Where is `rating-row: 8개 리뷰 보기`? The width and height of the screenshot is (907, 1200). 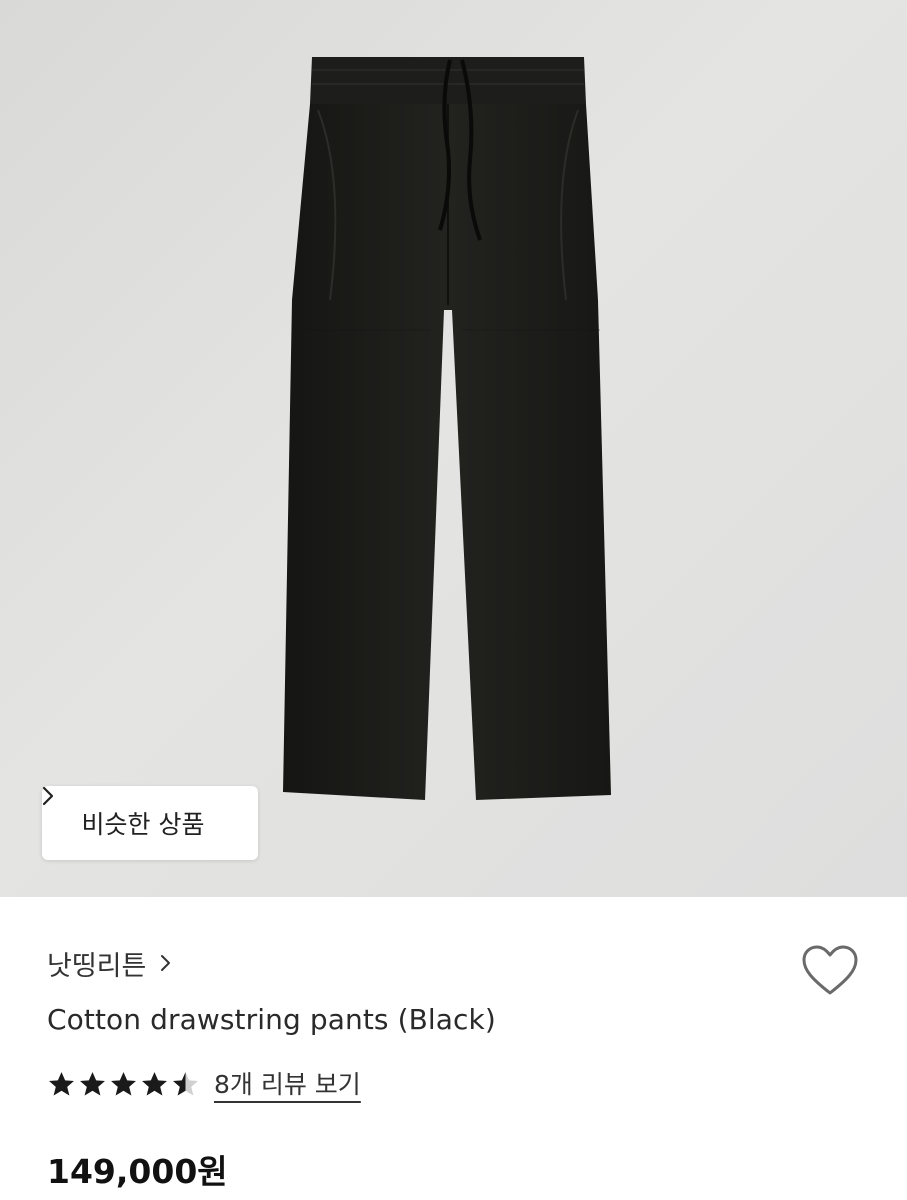 rating-row: 8개 리뷰 보기 is located at coordinates (204, 1083).